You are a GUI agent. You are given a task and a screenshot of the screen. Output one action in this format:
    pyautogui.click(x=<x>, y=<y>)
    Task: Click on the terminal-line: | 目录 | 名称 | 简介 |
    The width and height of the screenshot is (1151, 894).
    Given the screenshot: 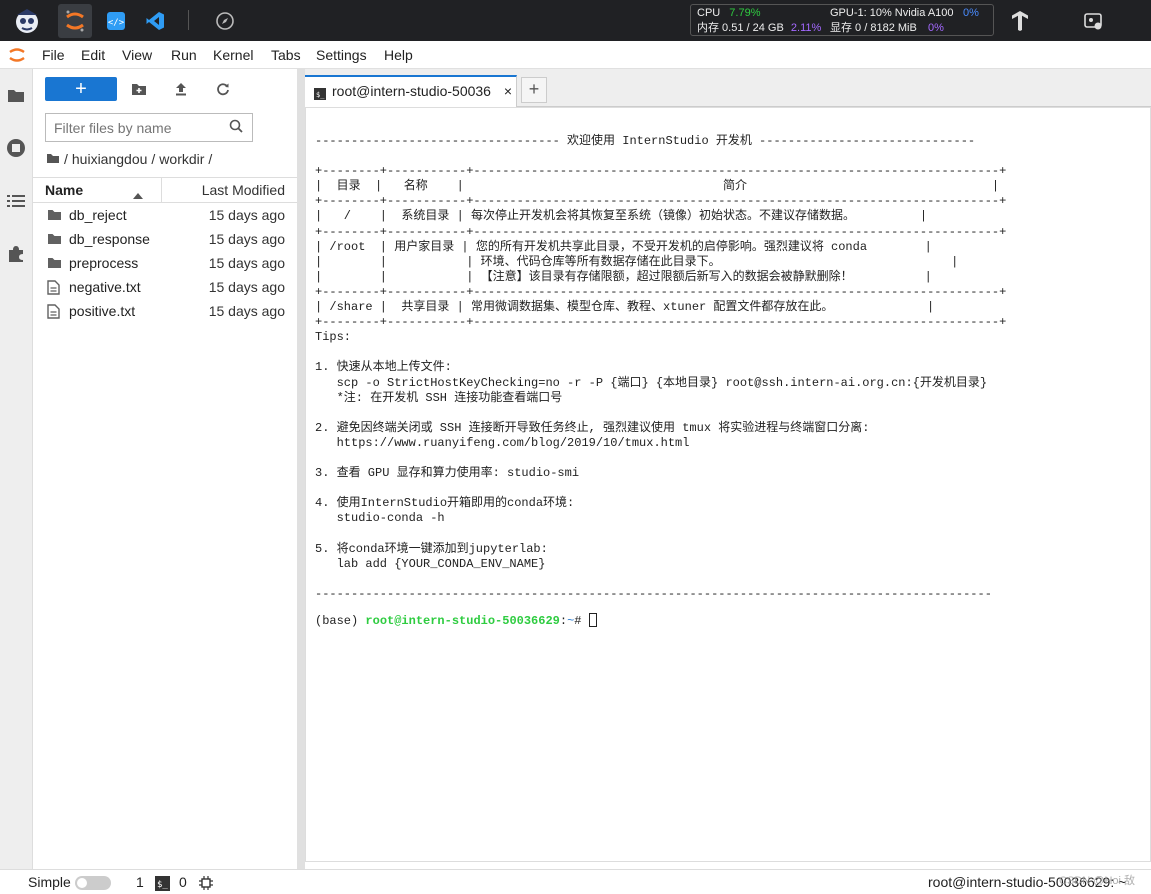 What is the action you would take?
    pyautogui.click(x=657, y=186)
    